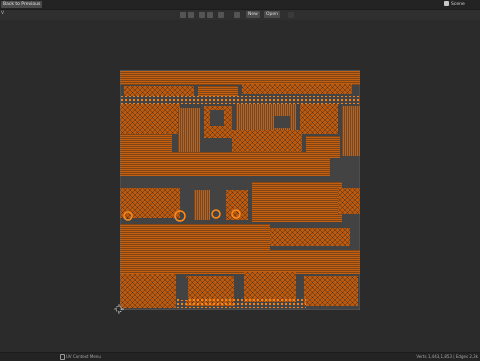  Describe the element at coordinates (3, 13) in the screenshot. I see `view-label: V` at that location.